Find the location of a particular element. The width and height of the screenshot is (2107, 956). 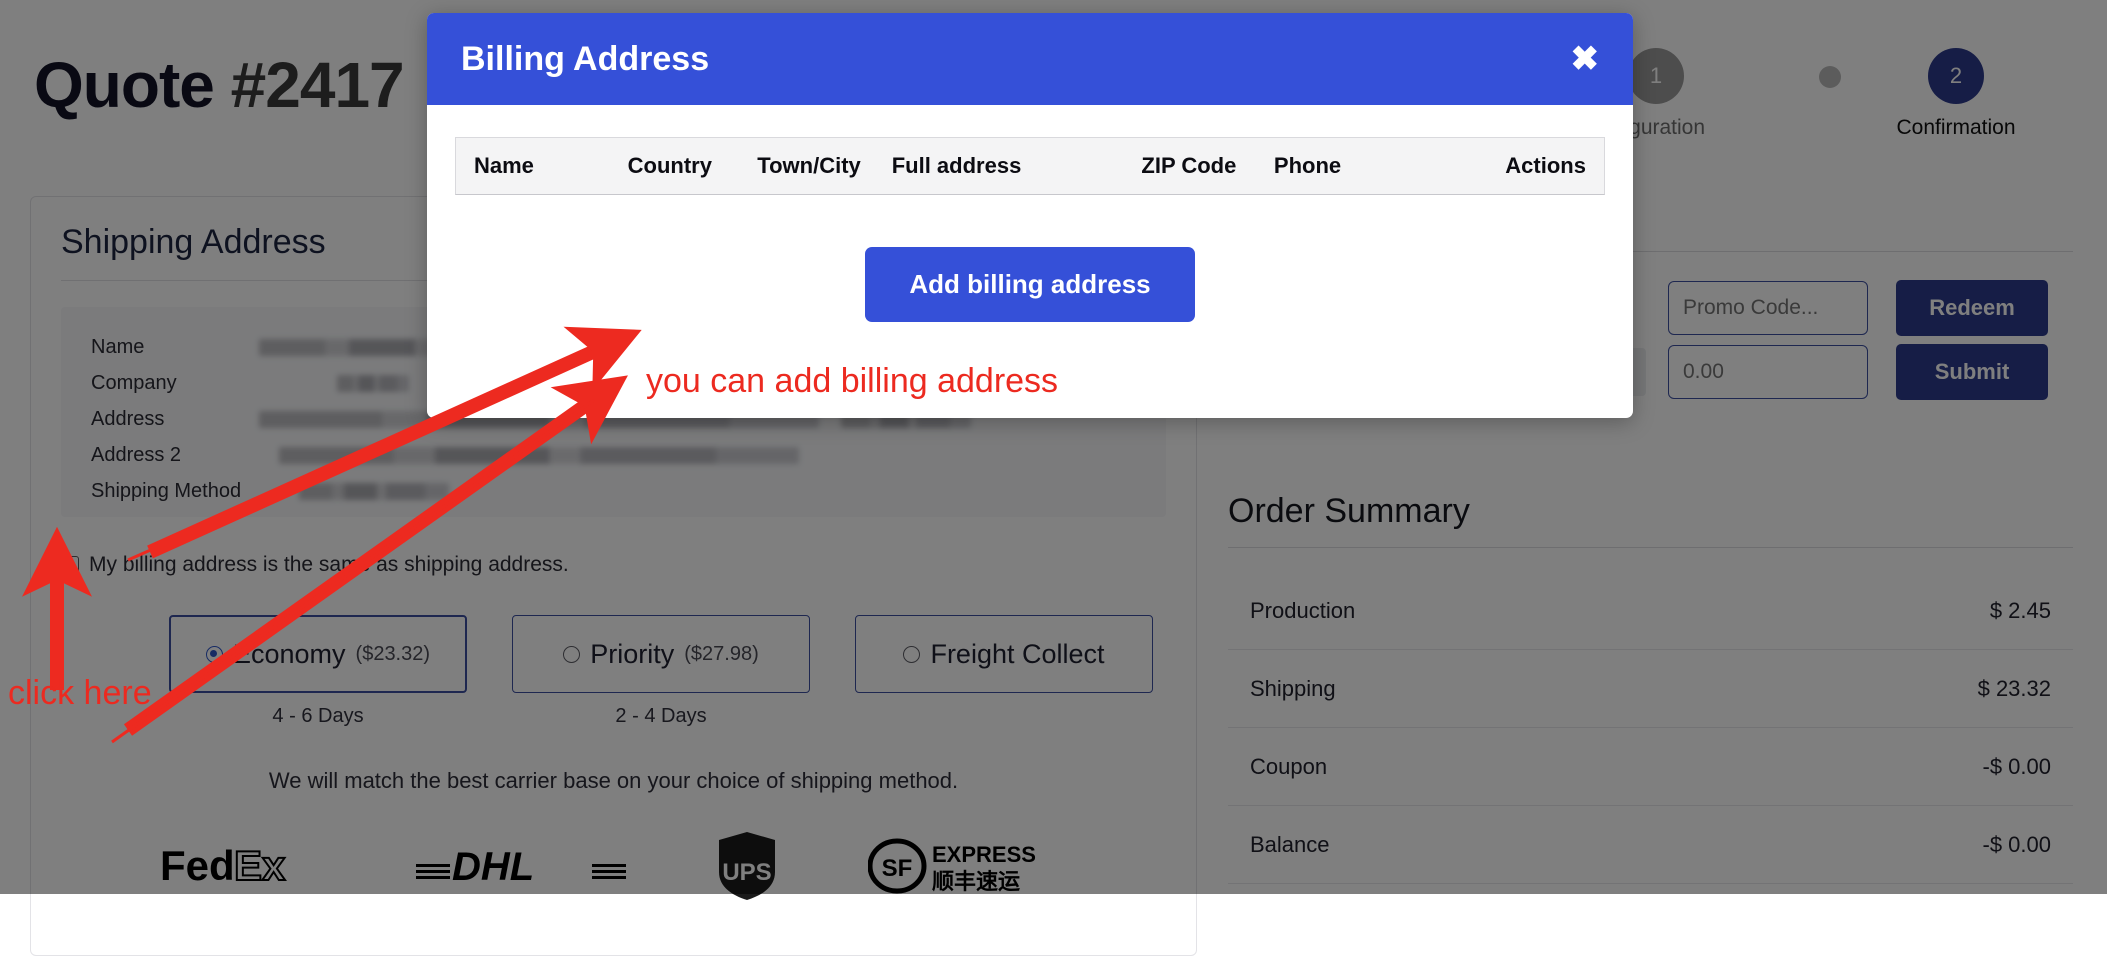

modal-title: Billing Address is located at coordinates (585, 59).